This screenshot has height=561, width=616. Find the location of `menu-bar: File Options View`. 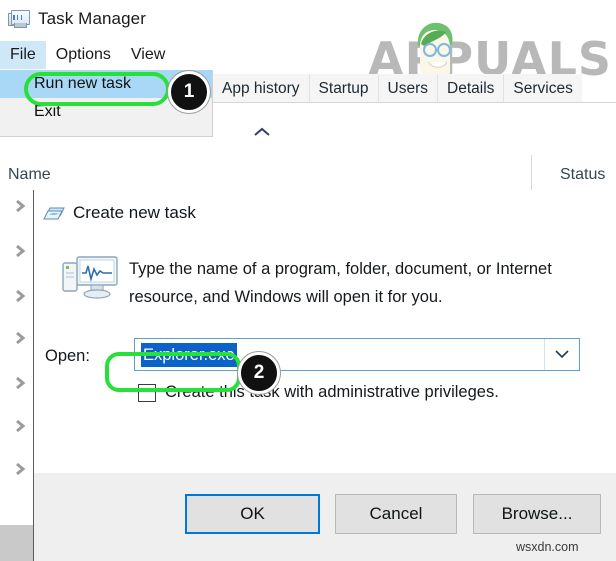

menu-bar: File Options View is located at coordinates (308, 55).